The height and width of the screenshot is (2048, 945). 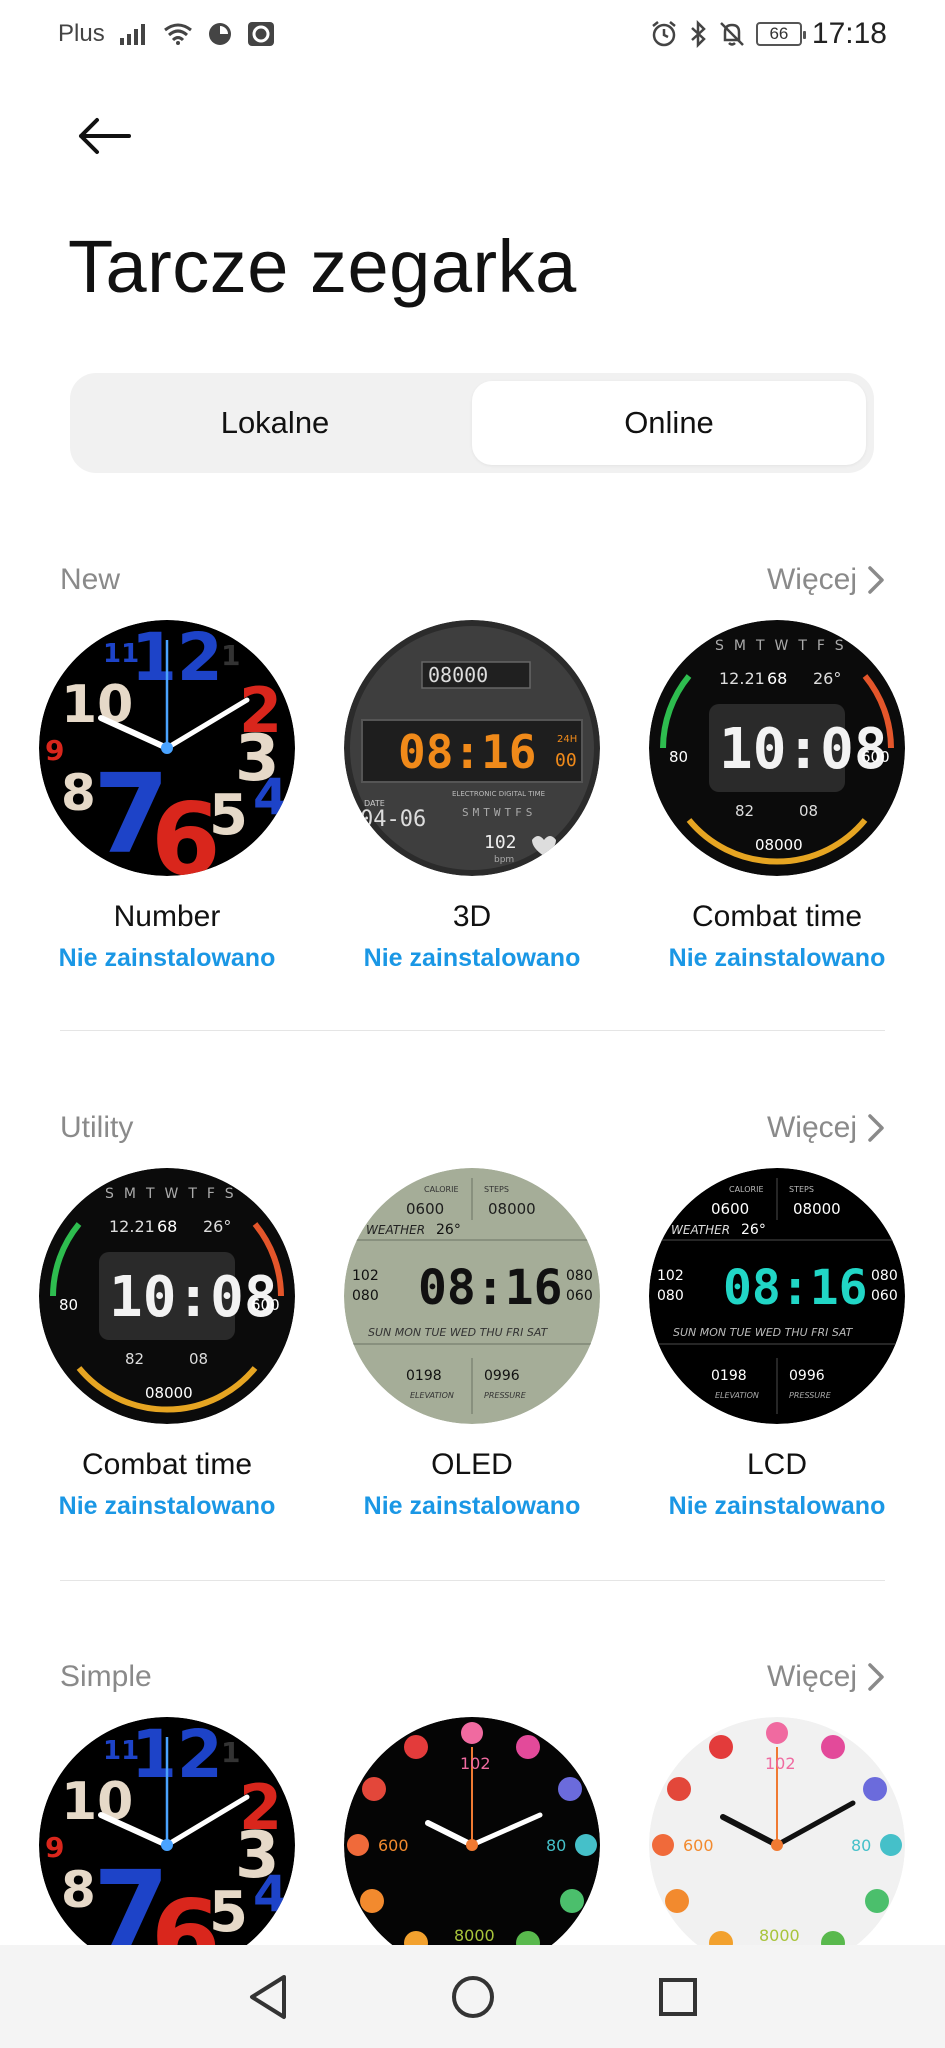 I want to click on watch-face-card, so click(x=167, y=1832).